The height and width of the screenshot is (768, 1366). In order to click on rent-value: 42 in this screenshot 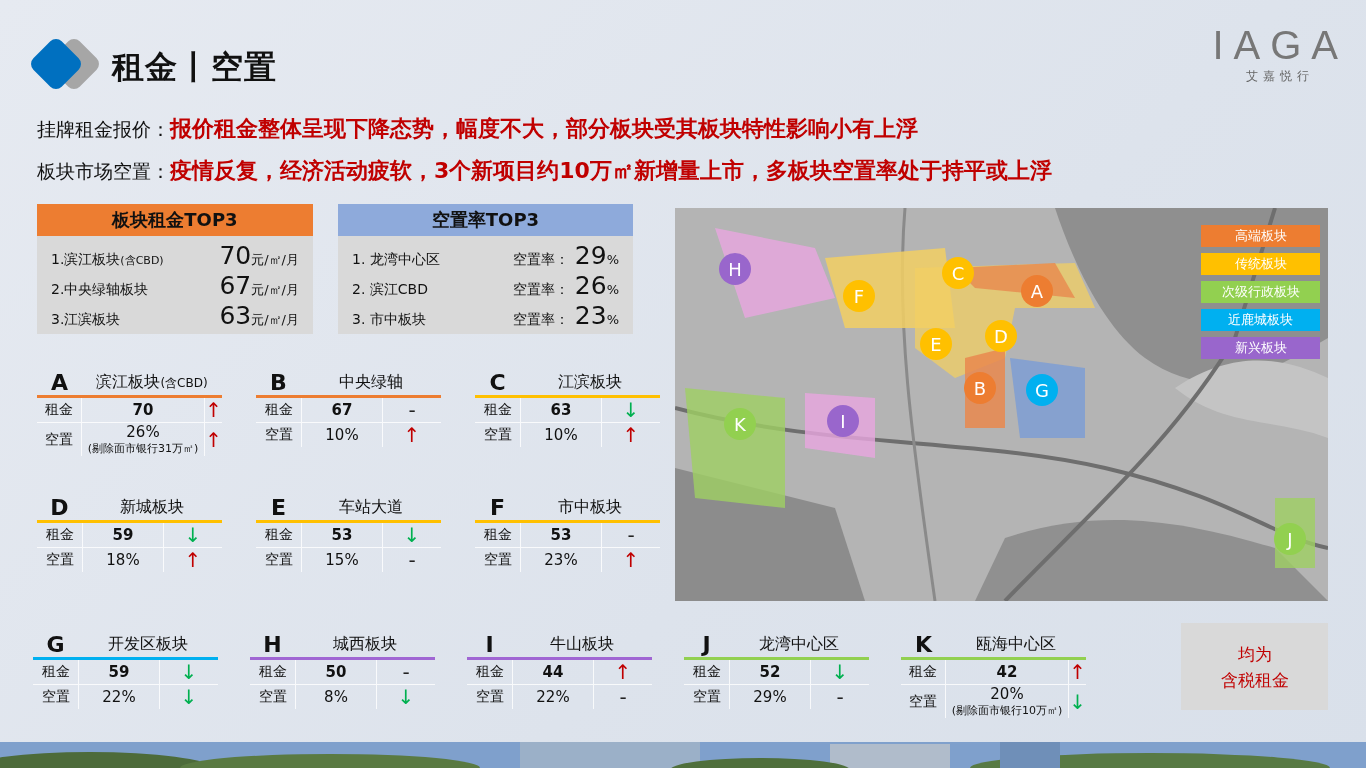, I will do `click(1007, 672)`.